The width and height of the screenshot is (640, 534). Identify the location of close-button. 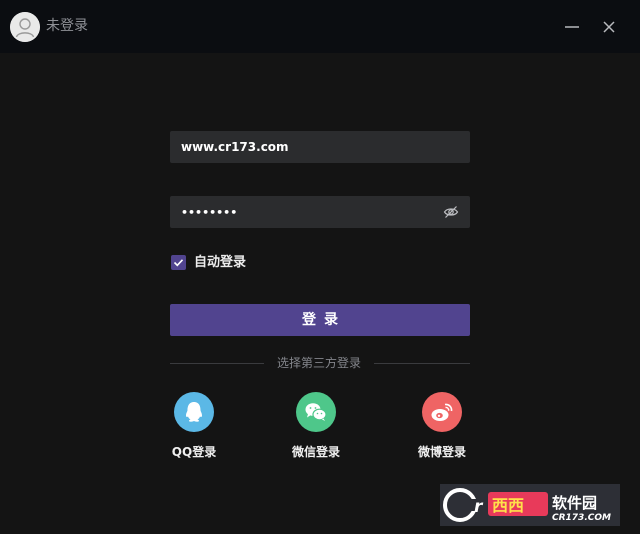
(609, 27).